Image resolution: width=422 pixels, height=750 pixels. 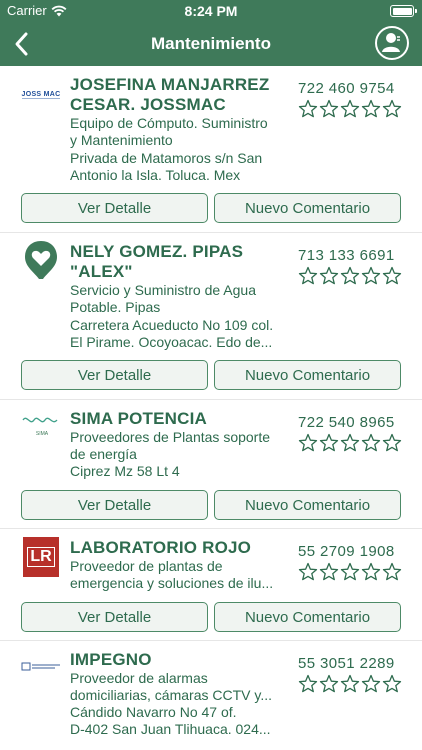 I want to click on company-name: NELY GOMEZ. PIPAS "ALEX", so click(x=157, y=261).